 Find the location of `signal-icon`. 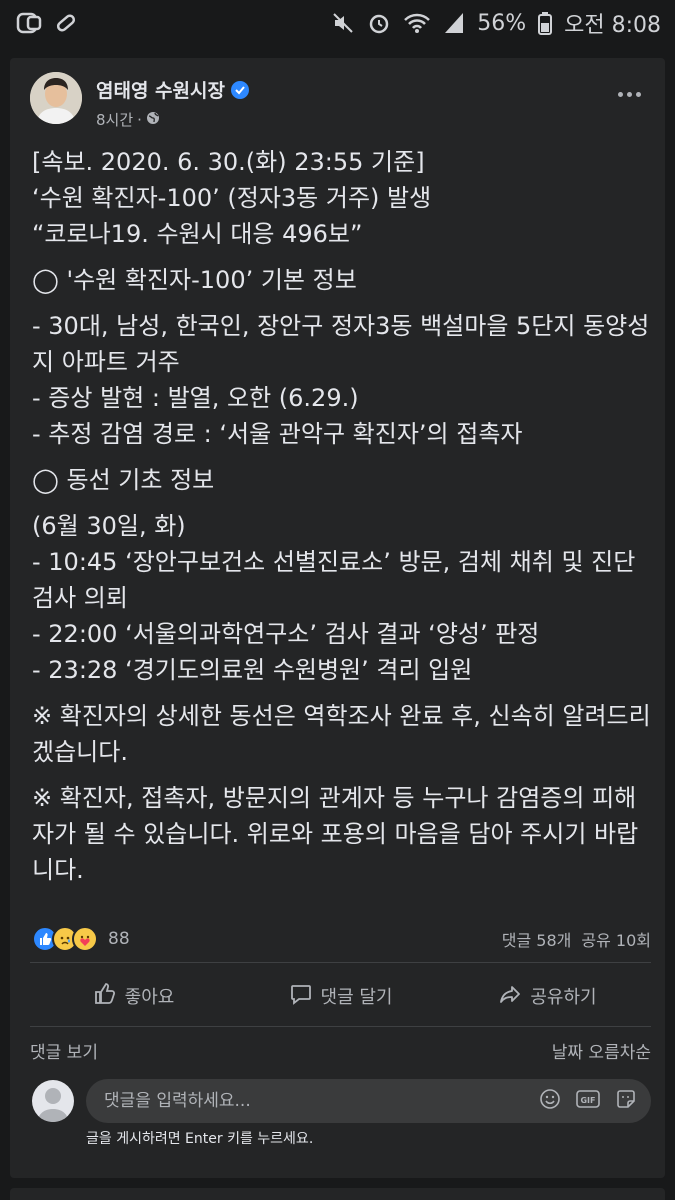

signal-icon is located at coordinates (454, 23).